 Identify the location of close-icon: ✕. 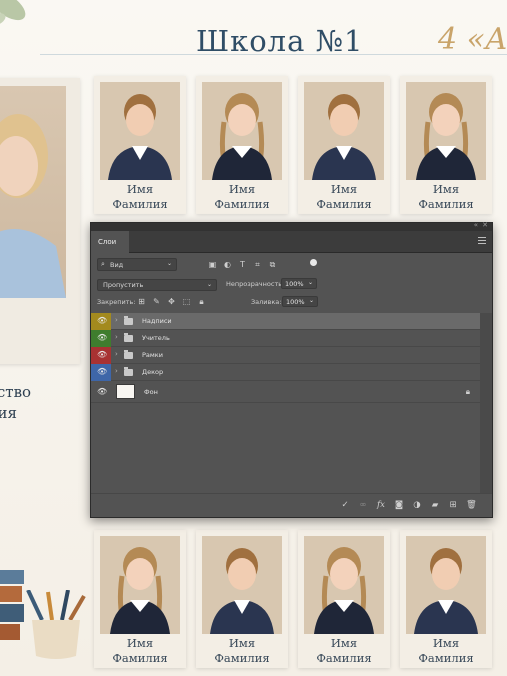
(485, 225).